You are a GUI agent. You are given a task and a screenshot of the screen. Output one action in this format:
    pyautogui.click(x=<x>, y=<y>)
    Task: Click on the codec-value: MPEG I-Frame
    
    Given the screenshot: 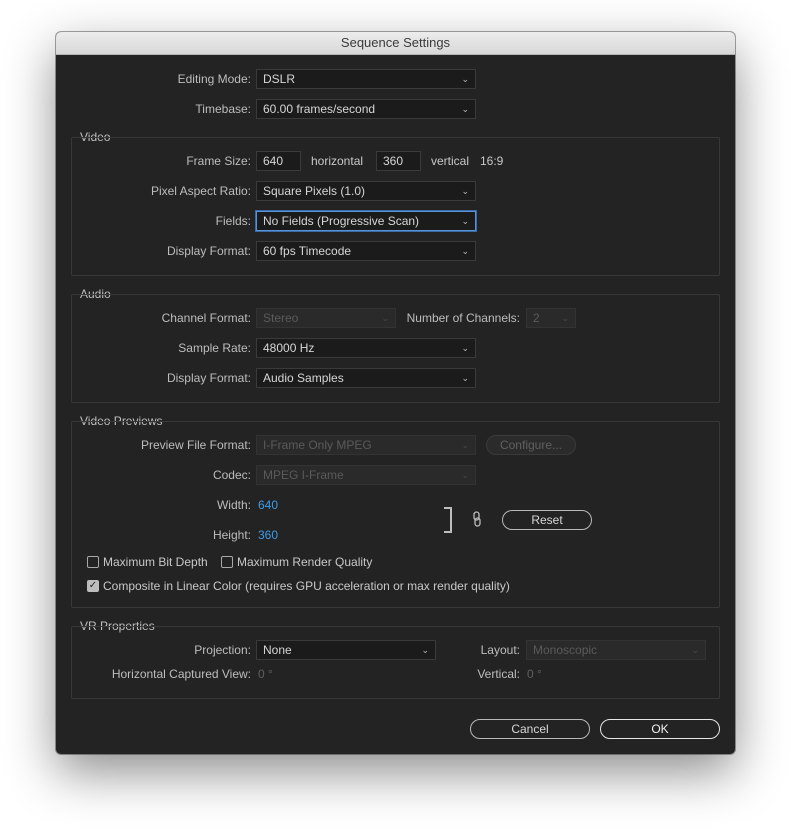 What is the action you would take?
    pyautogui.click(x=303, y=475)
    